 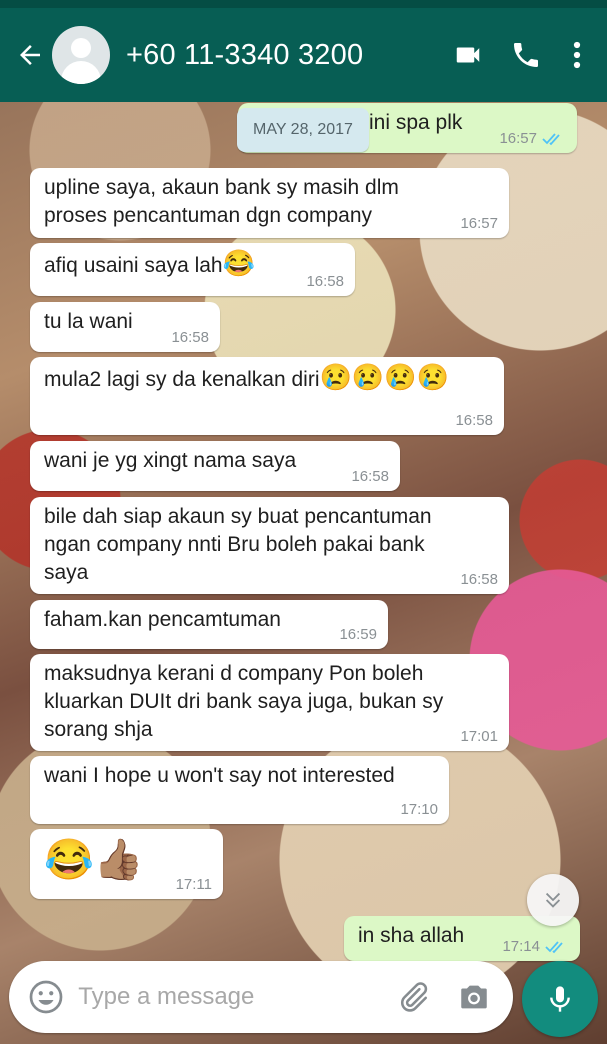 I want to click on back-arrow-icon, so click(x=30, y=55).